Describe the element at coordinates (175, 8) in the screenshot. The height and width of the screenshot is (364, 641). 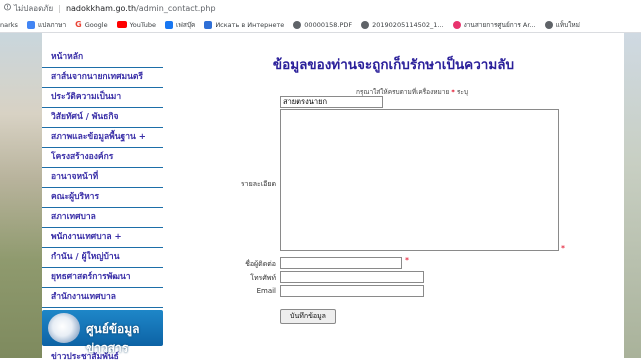
I see `url-path: /admin_contact.php` at that location.